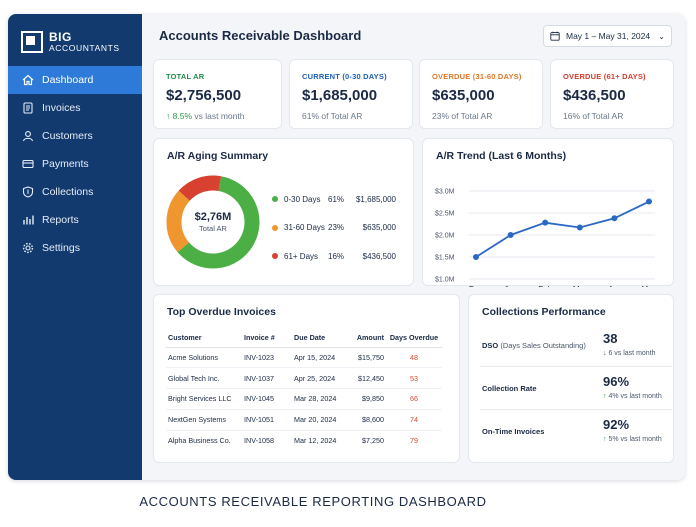 Image resolution: width=696 pixels, height=527 pixels. I want to click on metric-label: DSO (Days Sales Outstanding), so click(534, 345).